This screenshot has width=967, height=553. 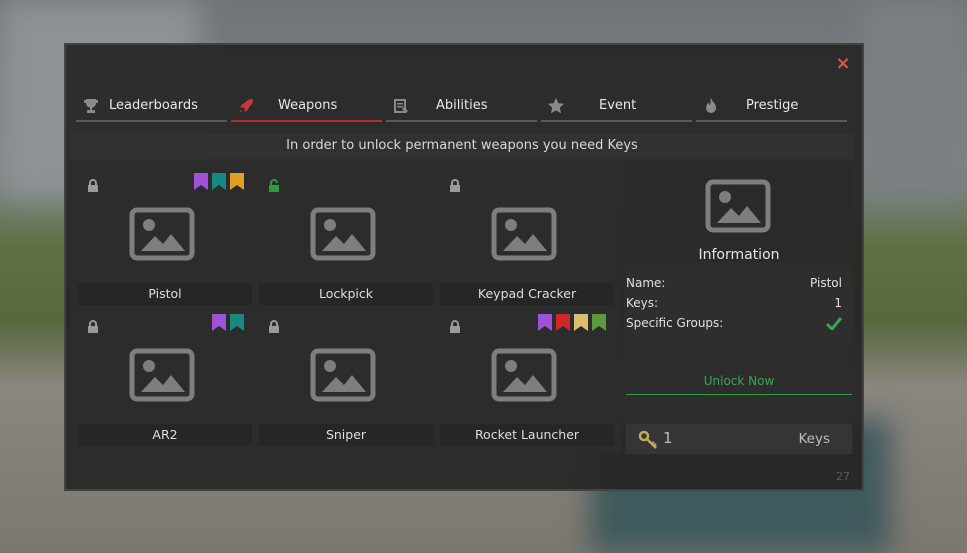 I want to click on weapon-card: Rocket Launcher, so click(x=527, y=378).